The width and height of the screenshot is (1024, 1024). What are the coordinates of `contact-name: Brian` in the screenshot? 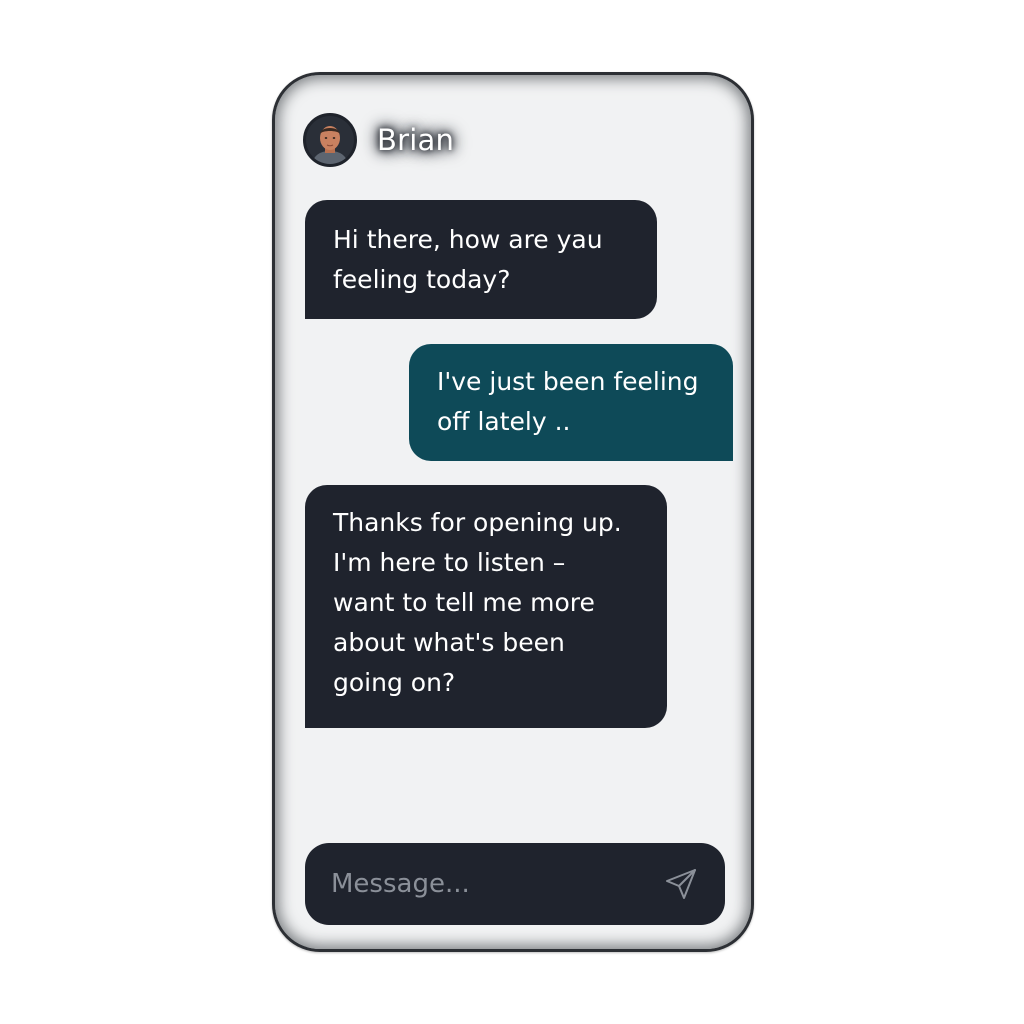 It's located at (416, 140).